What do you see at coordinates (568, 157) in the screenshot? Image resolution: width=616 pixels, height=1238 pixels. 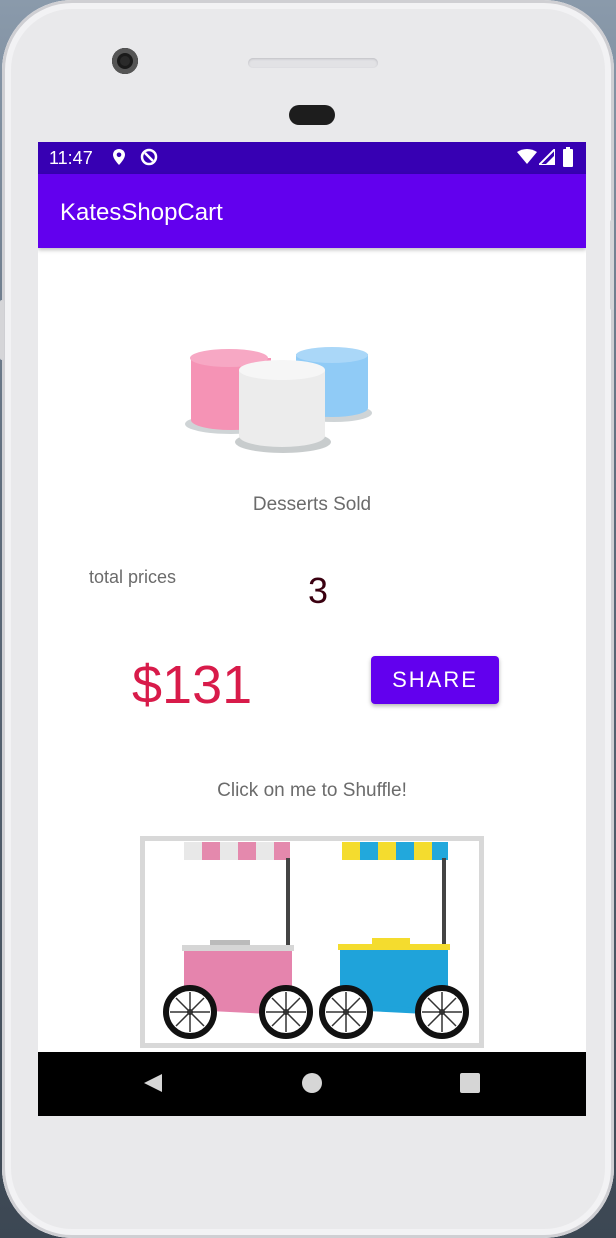 I see `battery-icon` at bounding box center [568, 157].